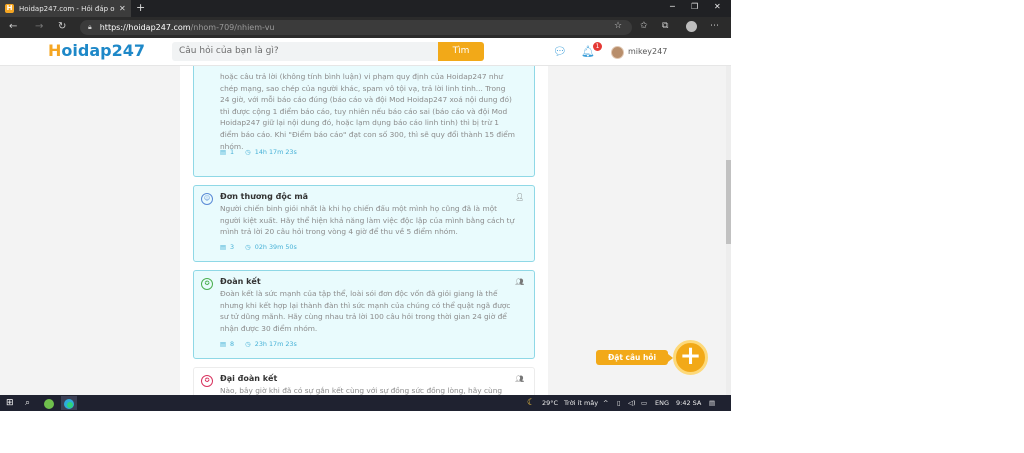 The image size is (1024, 453). I want to click on battery-icon: ▯, so click(619, 403).